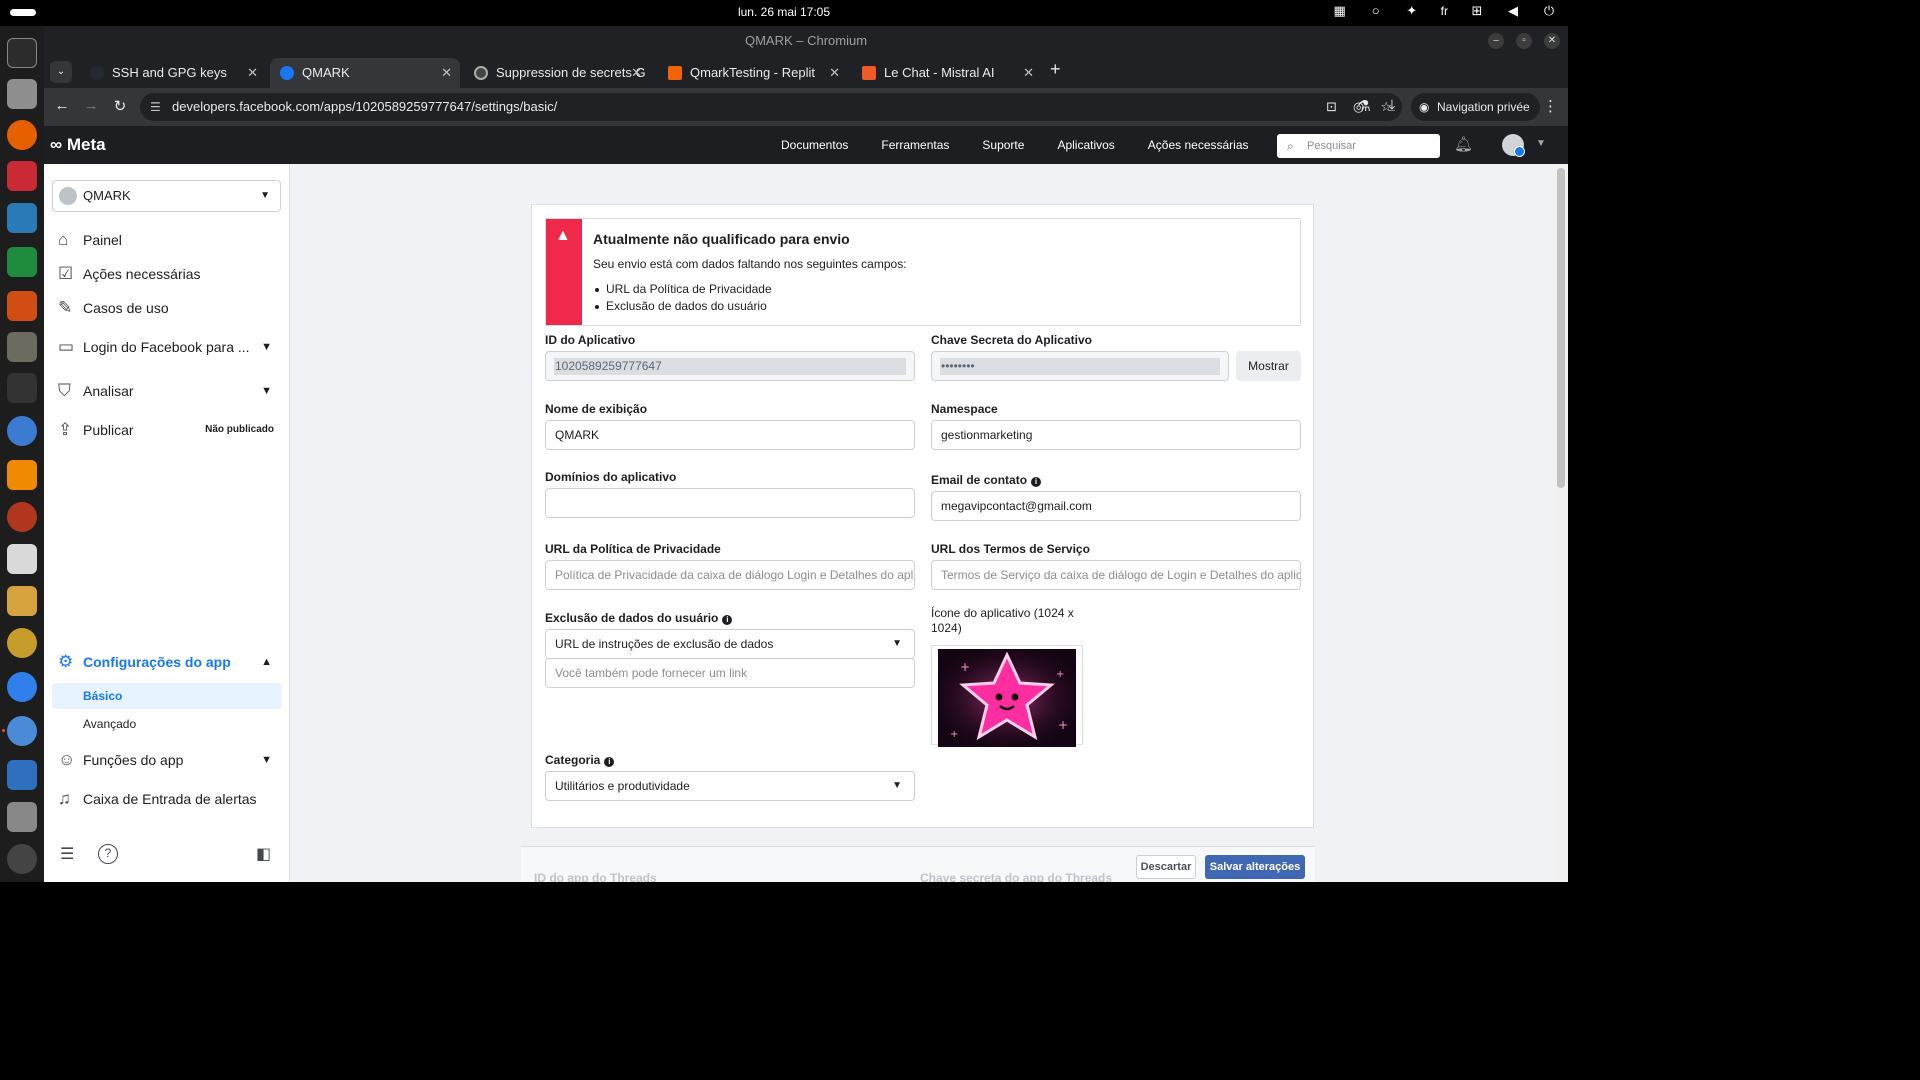 This screenshot has width=1920, height=1080. I want to click on help-icon, so click(22, 687).